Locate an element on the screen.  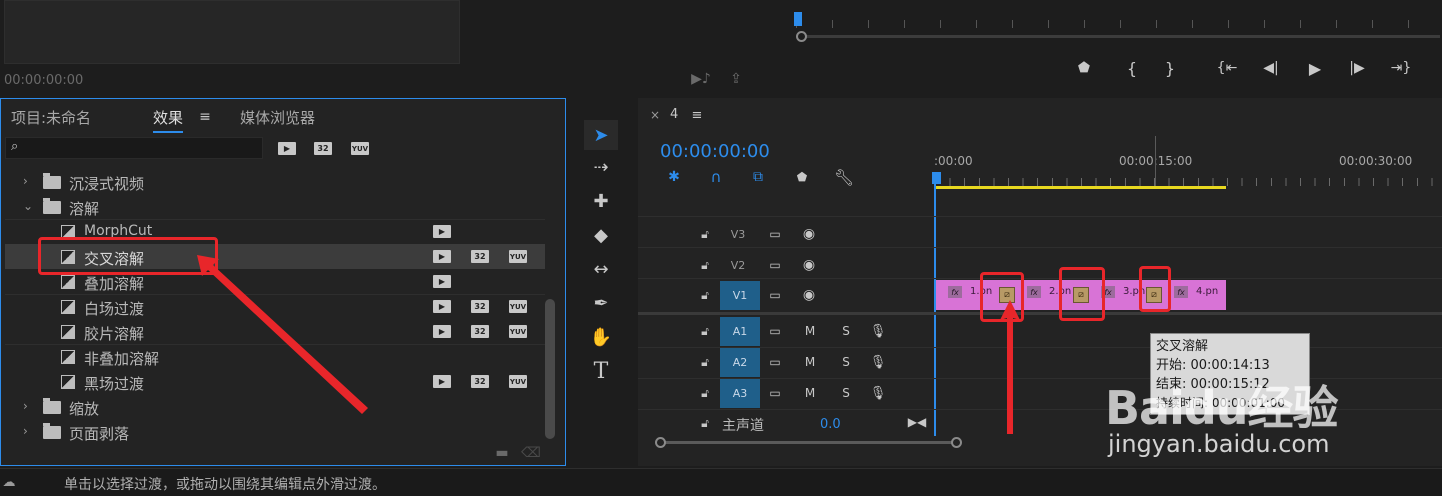
creative-cloud-icon: ☁ is located at coordinates (9, 482).